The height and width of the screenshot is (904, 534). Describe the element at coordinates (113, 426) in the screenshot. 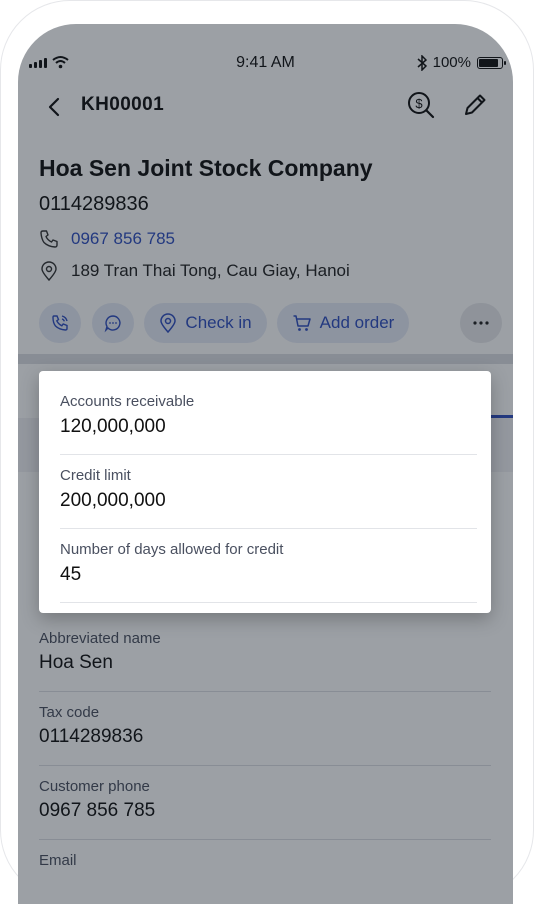

I see `accounts-receivable-value: 120,000,000` at that location.